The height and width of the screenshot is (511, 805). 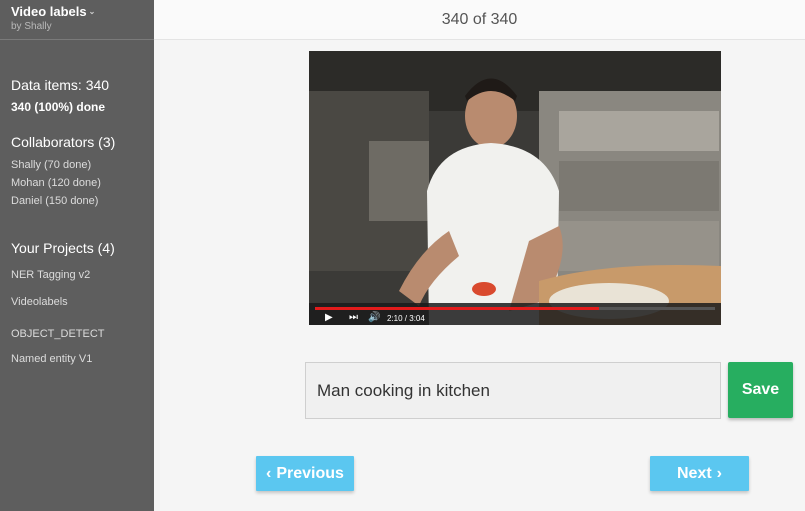 I want to click on chevron-right-icon: ›, so click(x=719, y=473).